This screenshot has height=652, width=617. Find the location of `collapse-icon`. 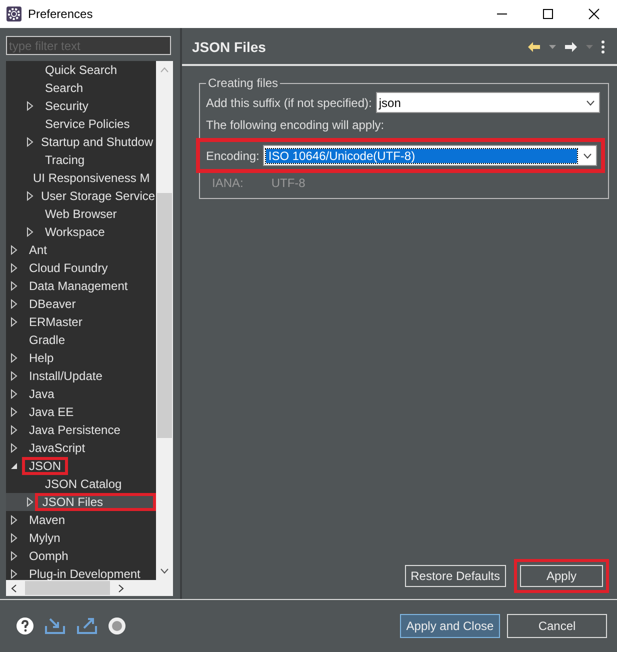

collapse-icon is located at coordinates (14, 466).